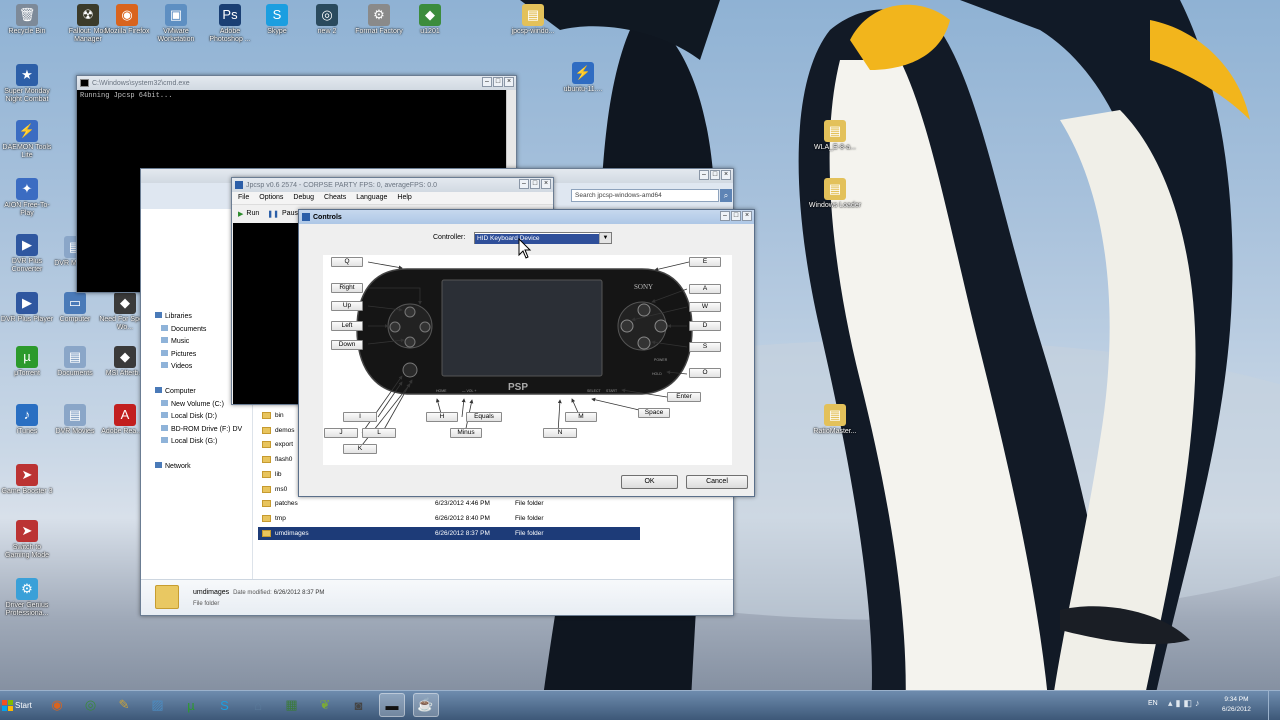 This screenshot has height=720, width=1280. I want to click on key-analog-right: L, so click(379, 433).